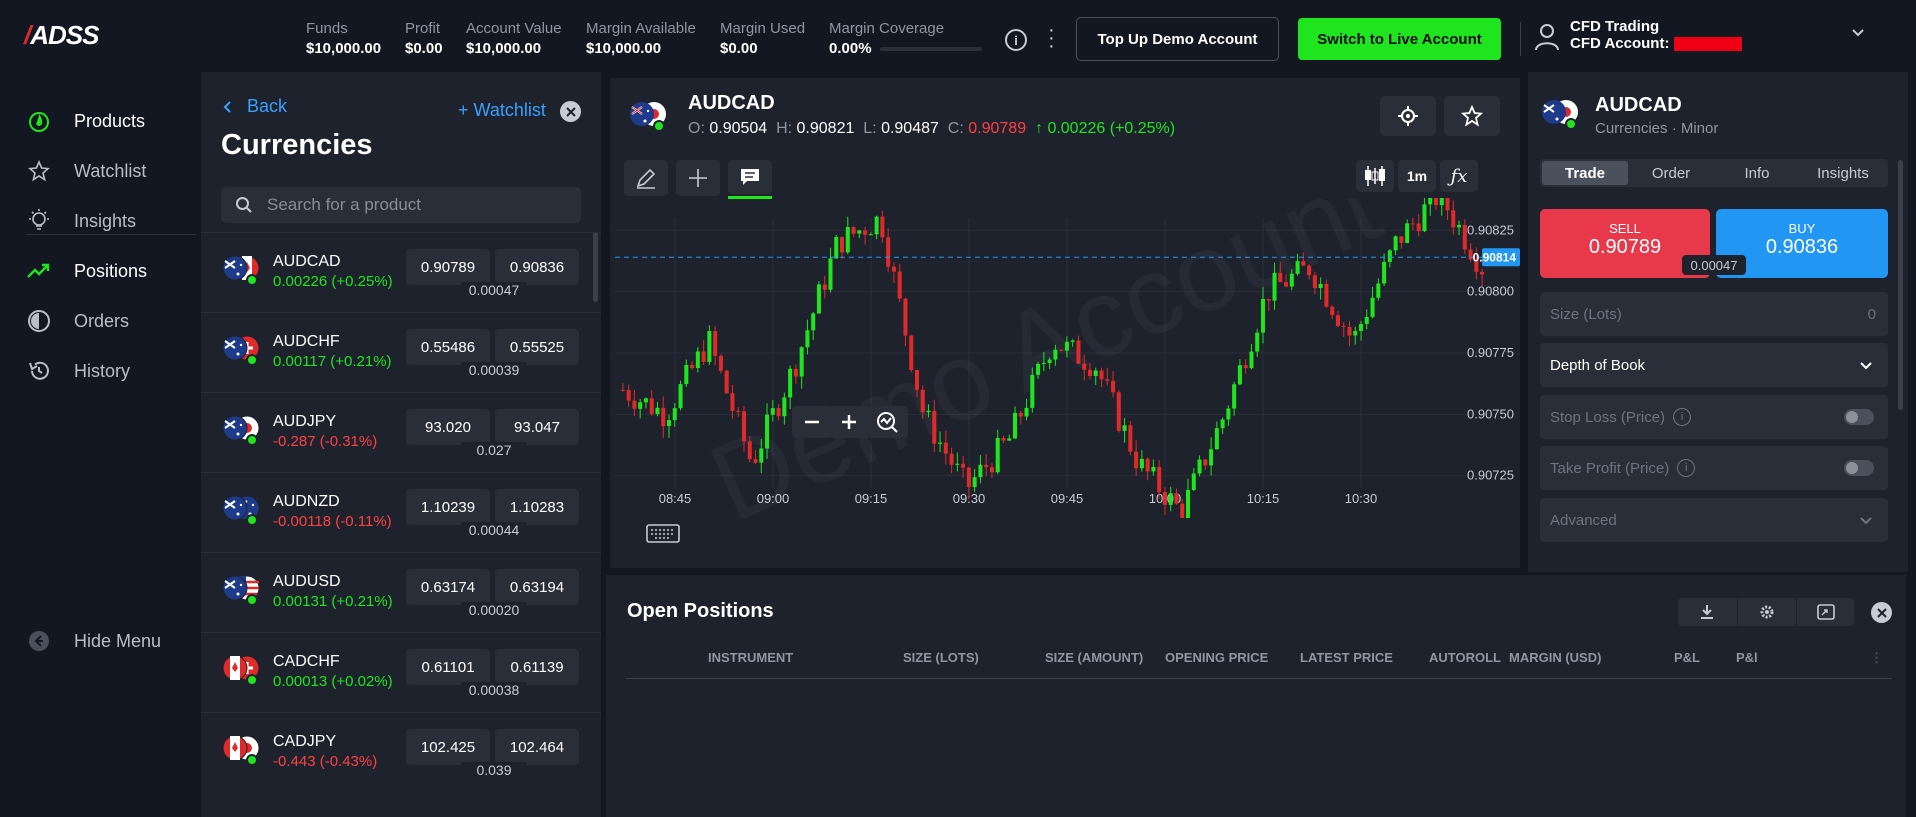  What do you see at coordinates (849, 422) in the screenshot?
I see `zoom-in-button` at bounding box center [849, 422].